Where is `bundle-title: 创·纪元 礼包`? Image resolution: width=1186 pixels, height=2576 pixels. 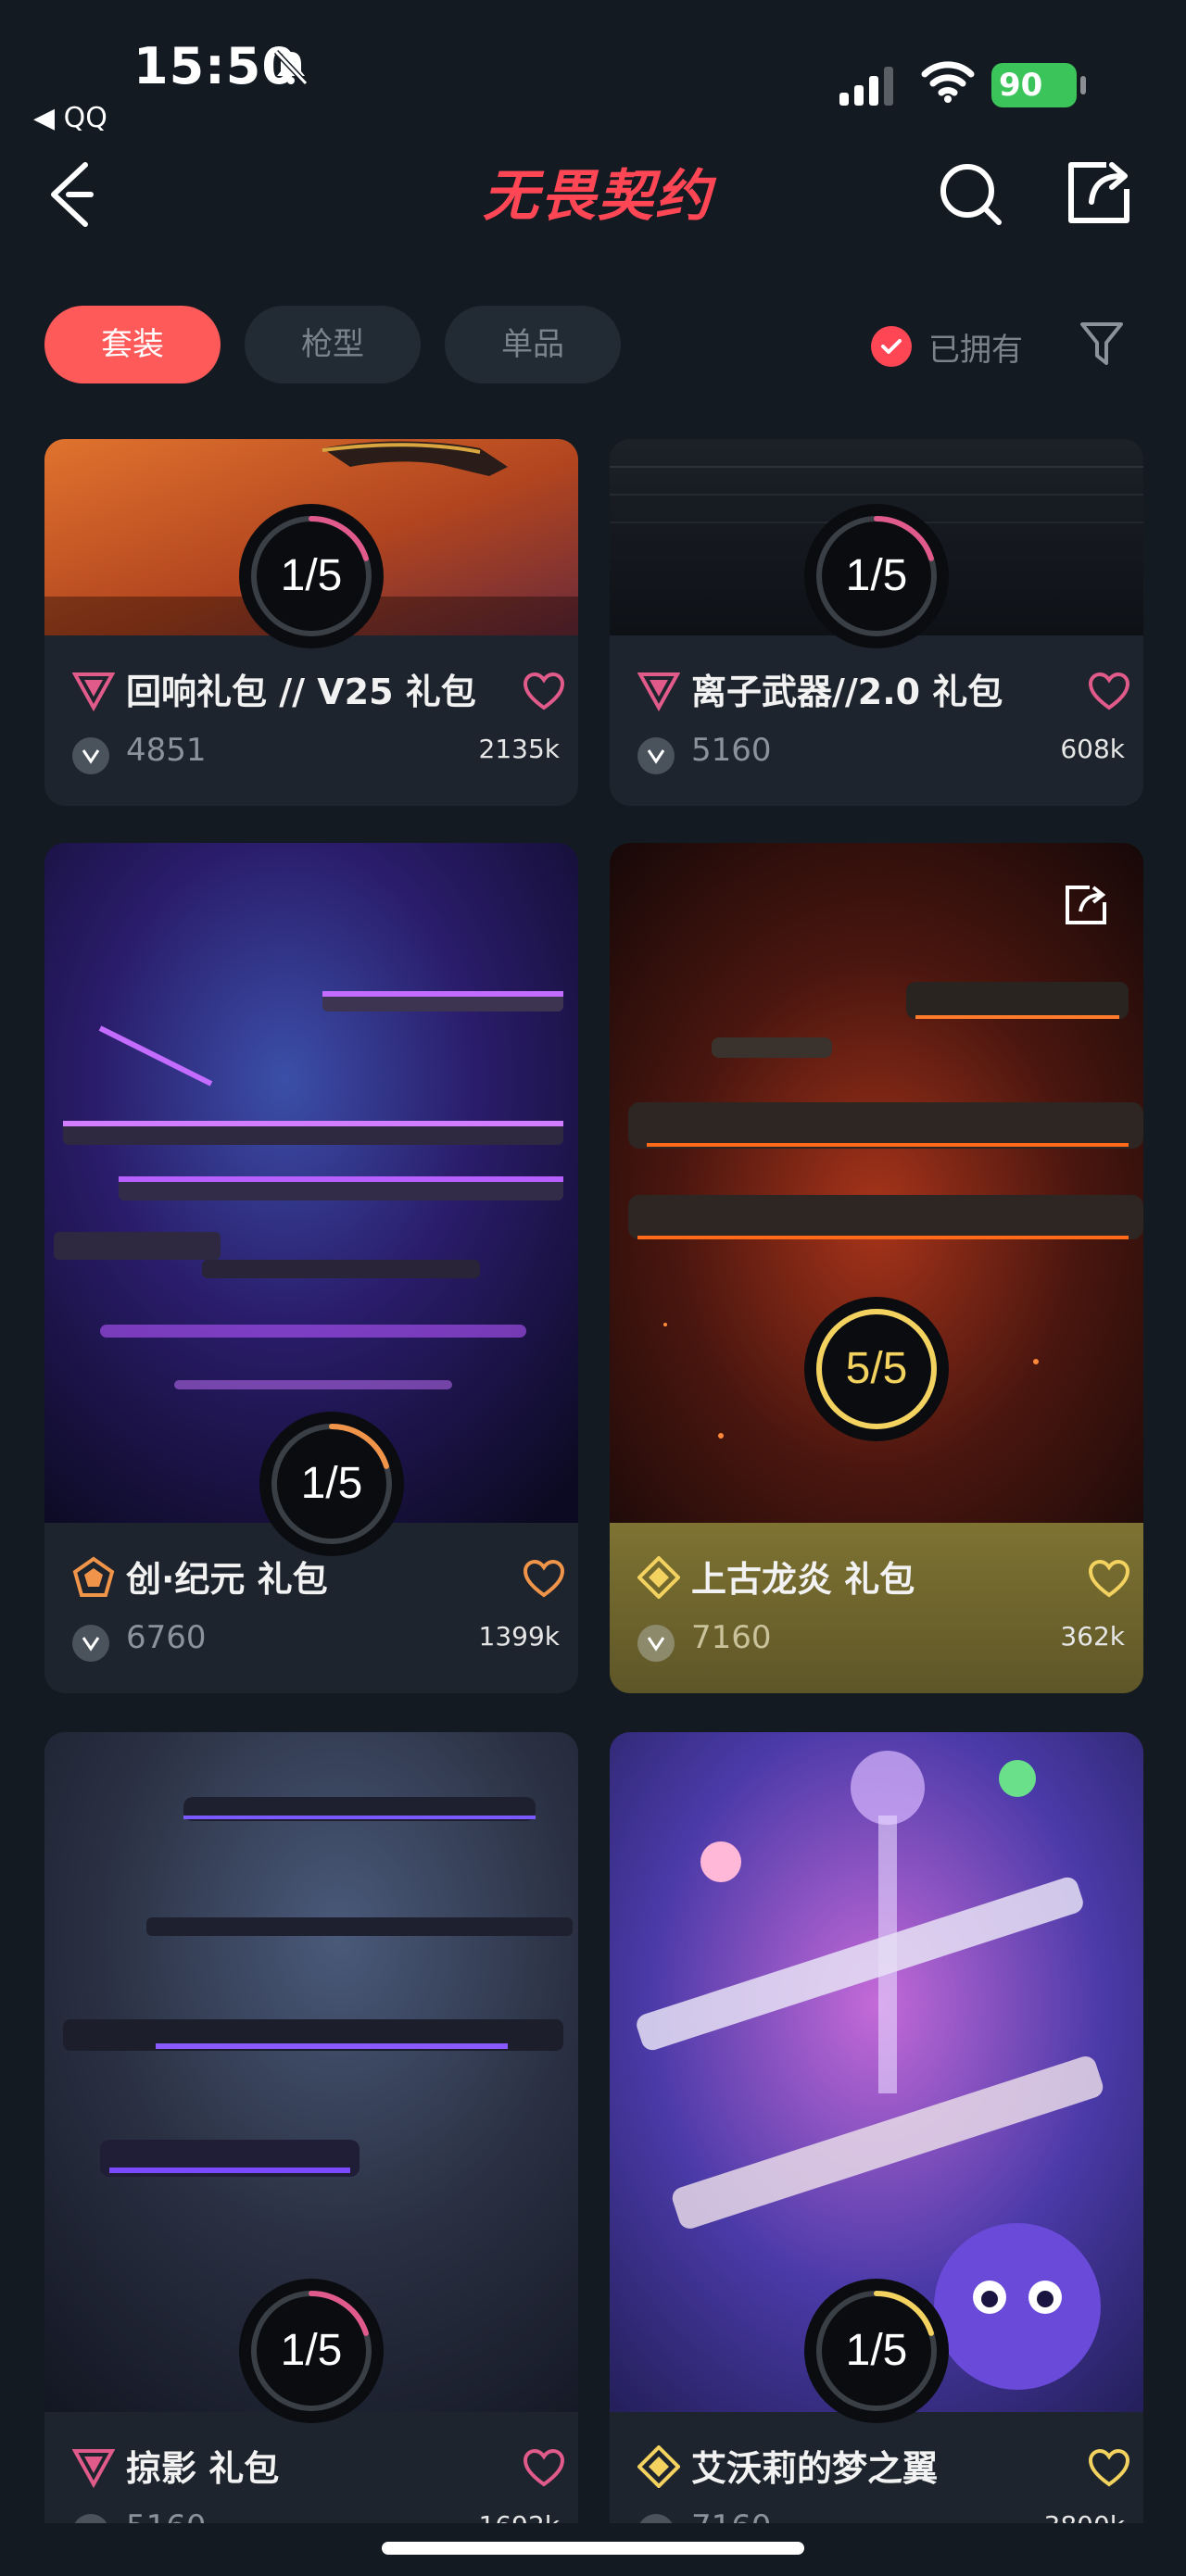 bundle-title: 创·纪元 礼包 is located at coordinates (227, 1579).